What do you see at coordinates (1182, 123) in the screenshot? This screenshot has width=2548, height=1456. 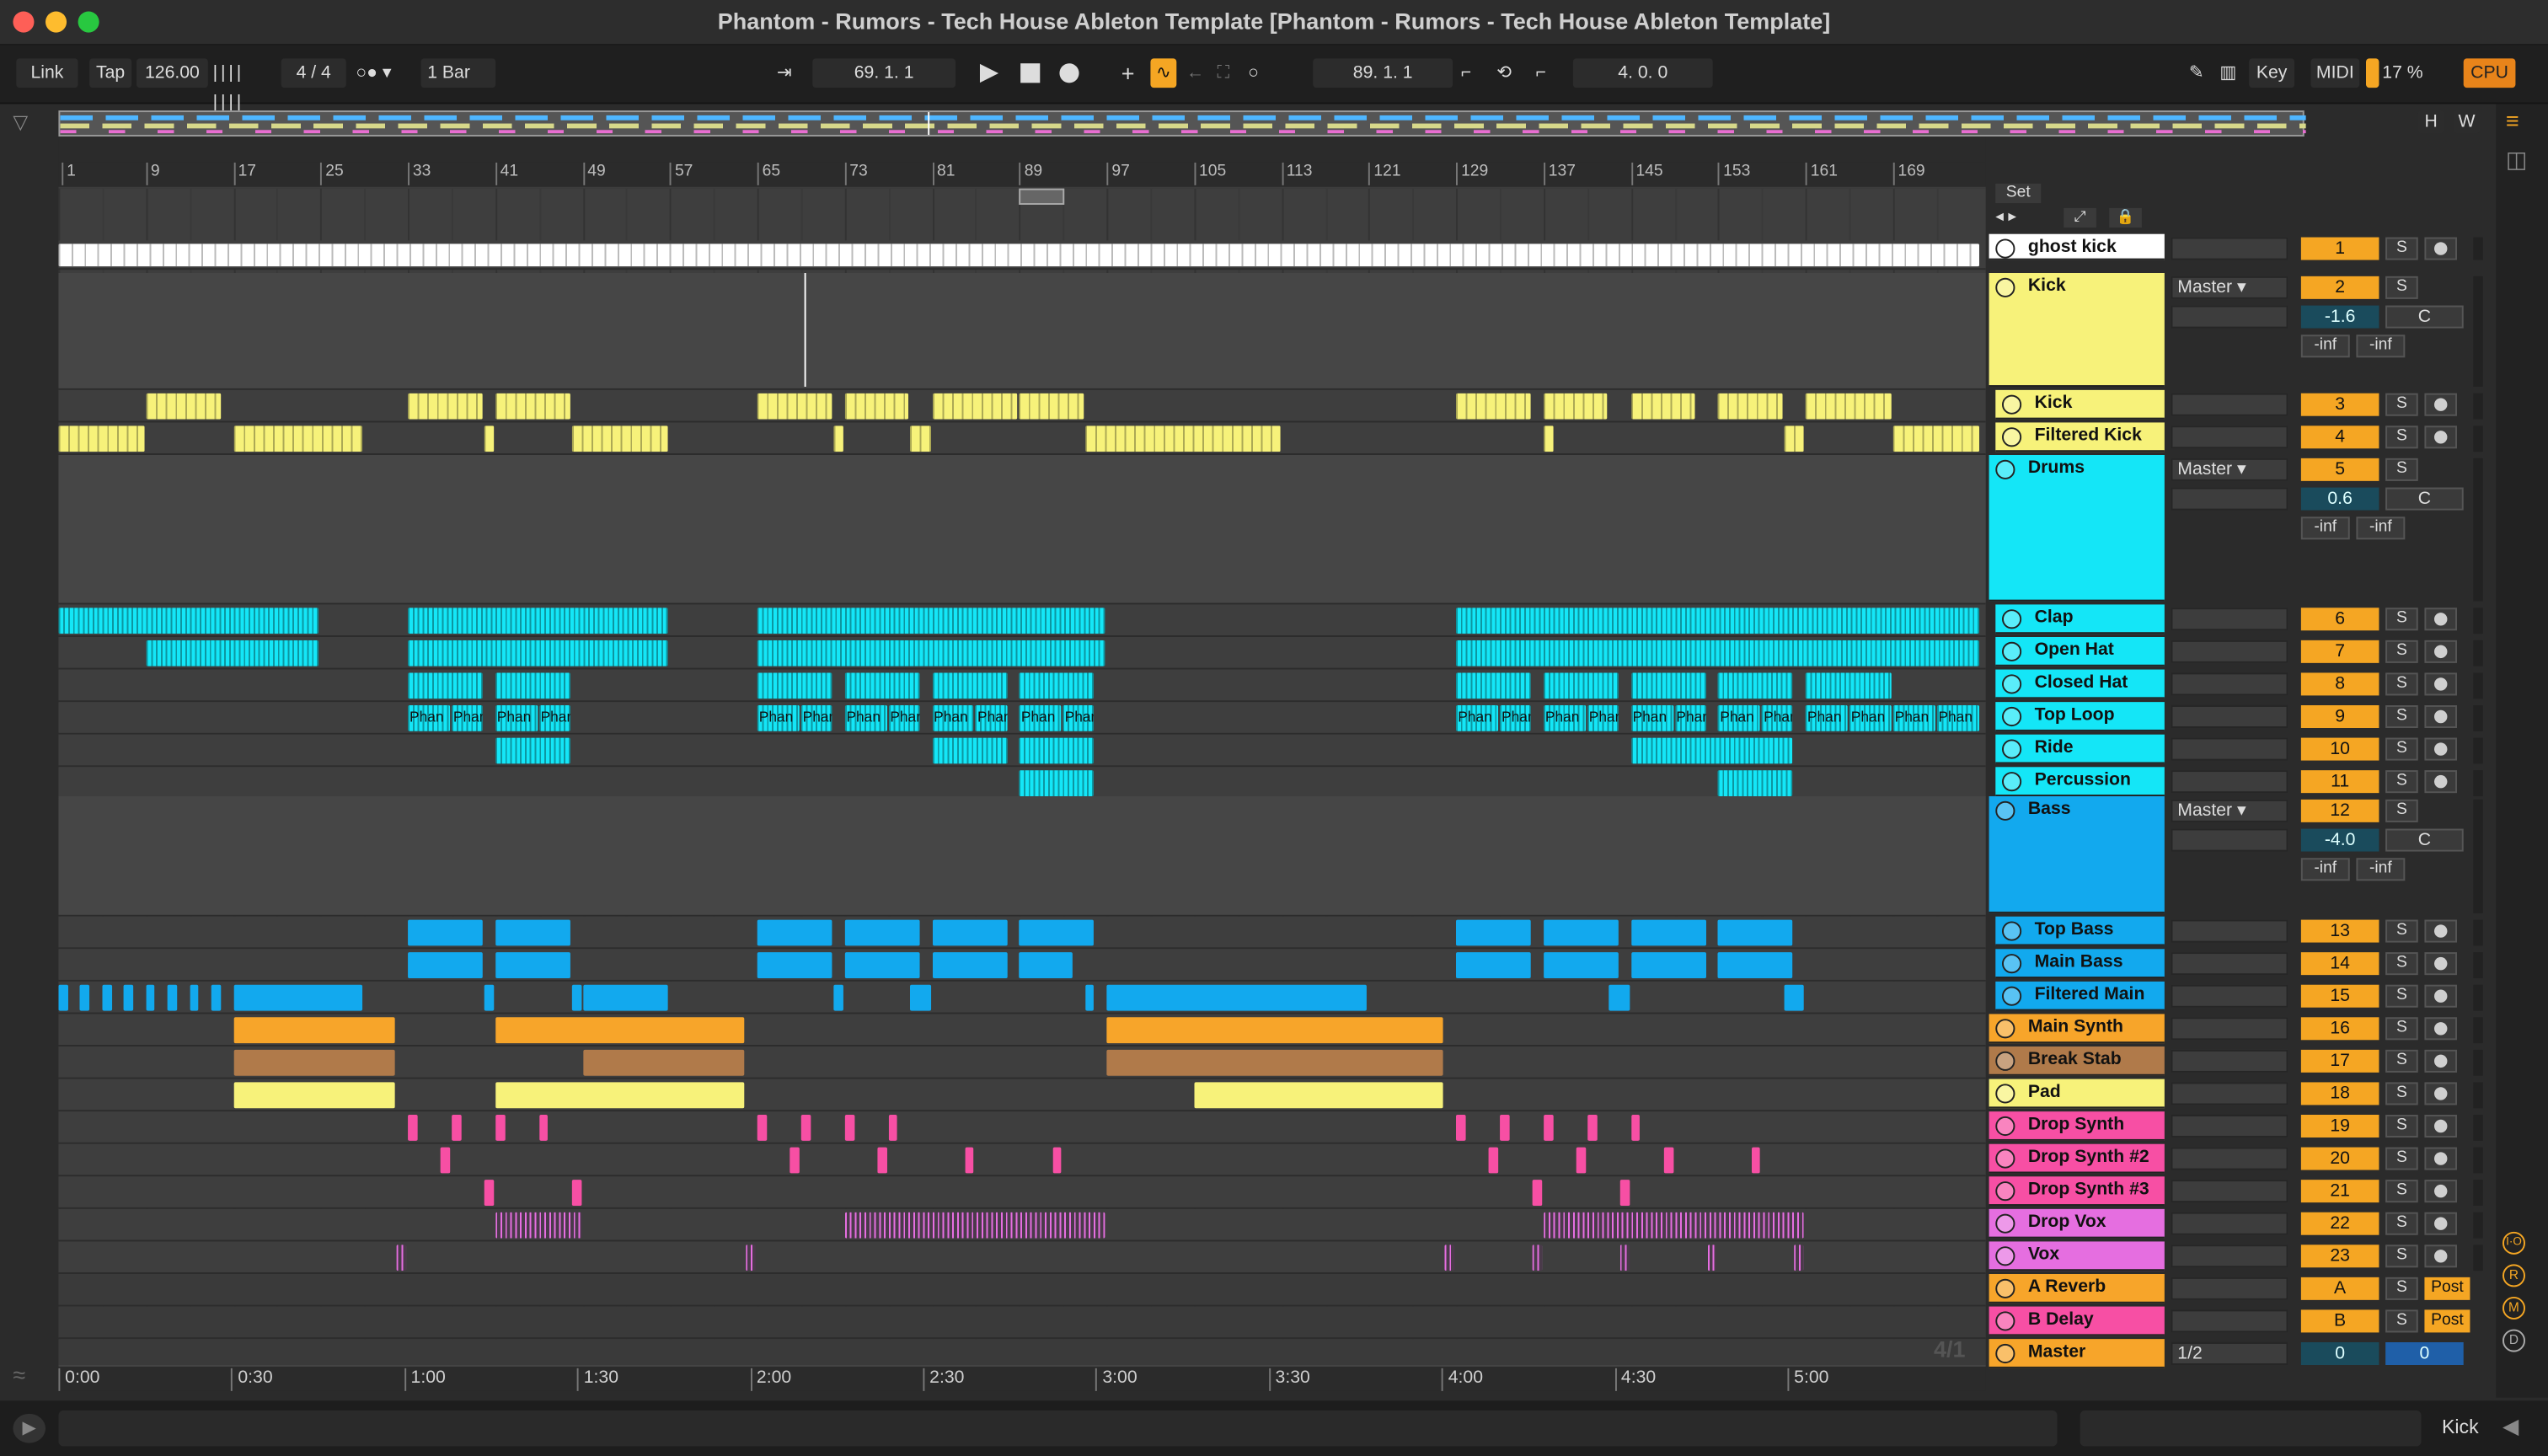 I see `arrangement-overview` at bounding box center [1182, 123].